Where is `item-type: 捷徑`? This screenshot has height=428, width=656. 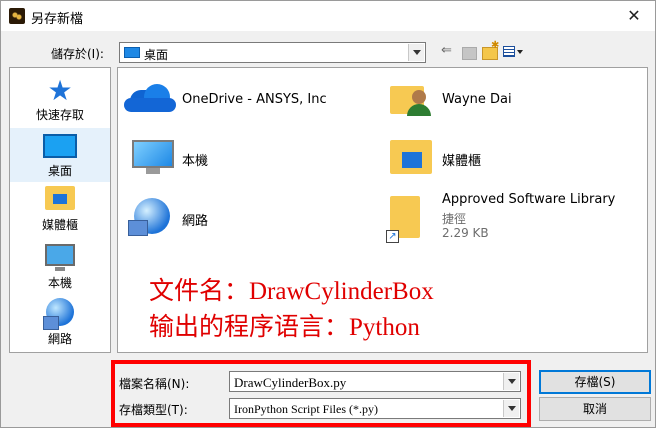 item-type: 捷徑 is located at coordinates (454, 219).